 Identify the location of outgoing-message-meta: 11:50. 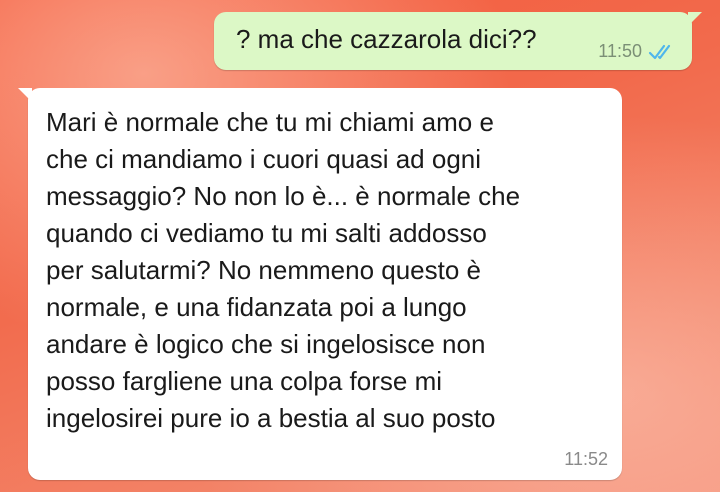
(638, 51).